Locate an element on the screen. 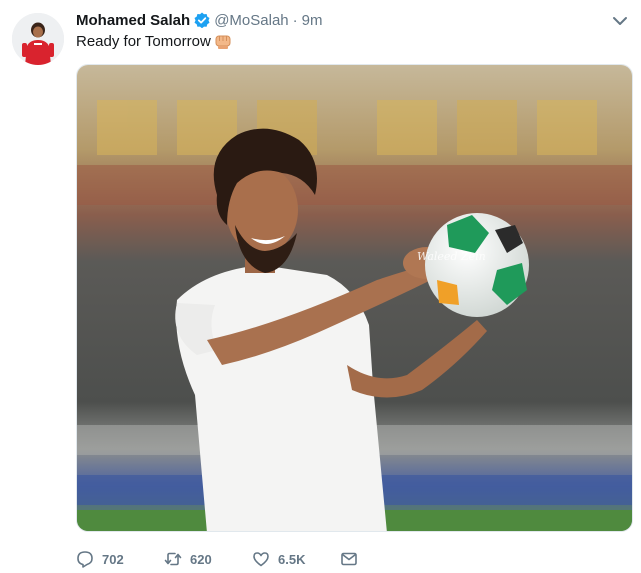  reply-icon is located at coordinates (85, 559).